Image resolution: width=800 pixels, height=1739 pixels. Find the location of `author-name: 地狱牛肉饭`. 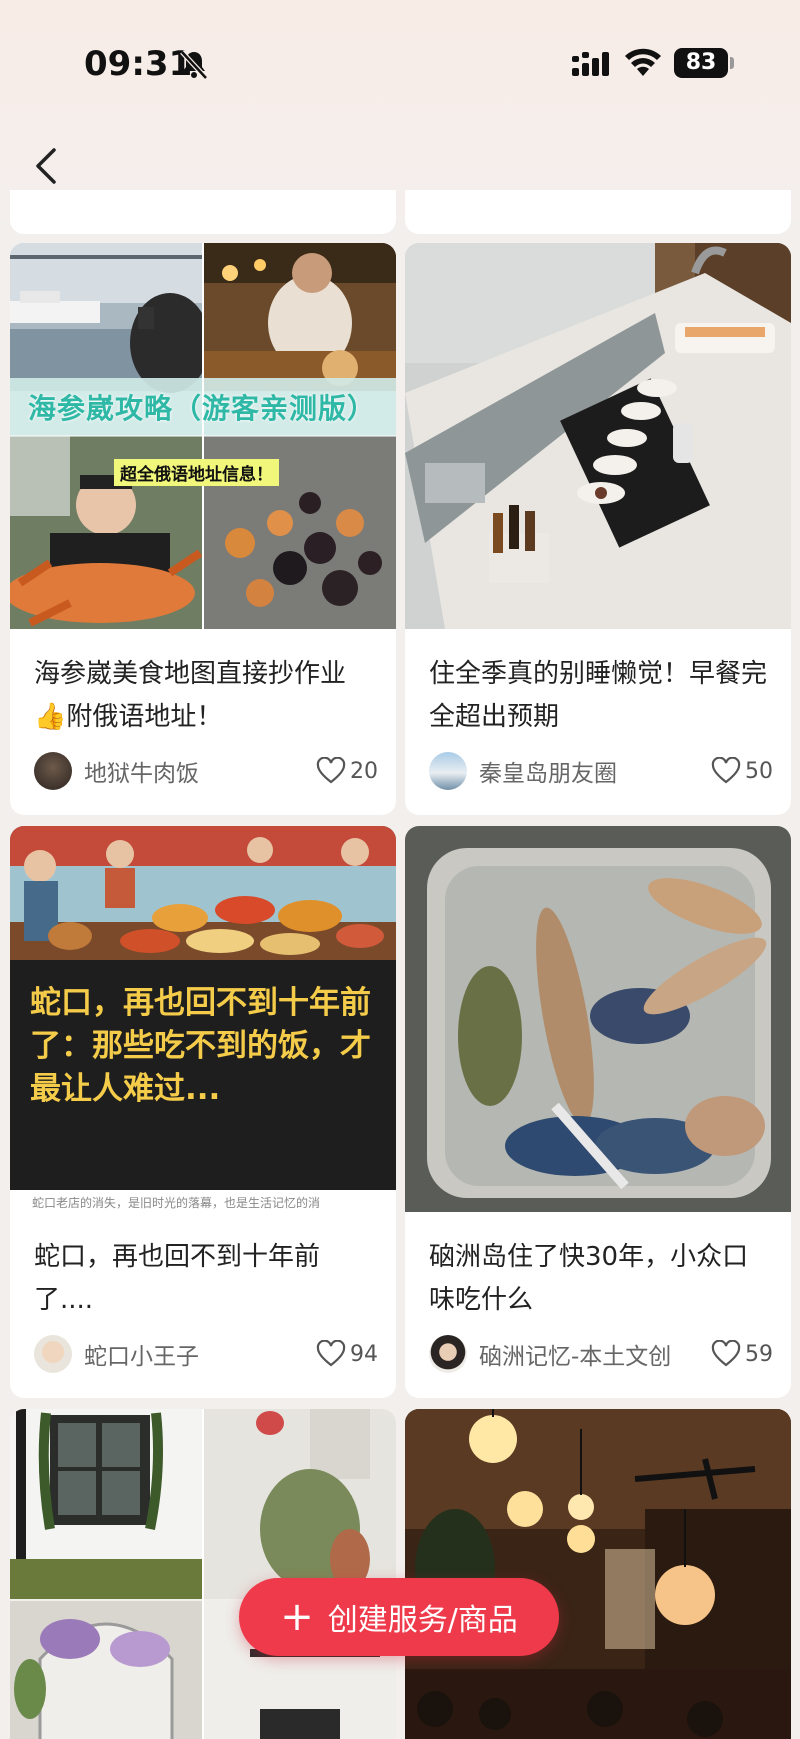

author-name: 地狱牛肉饭 is located at coordinates (141, 774).